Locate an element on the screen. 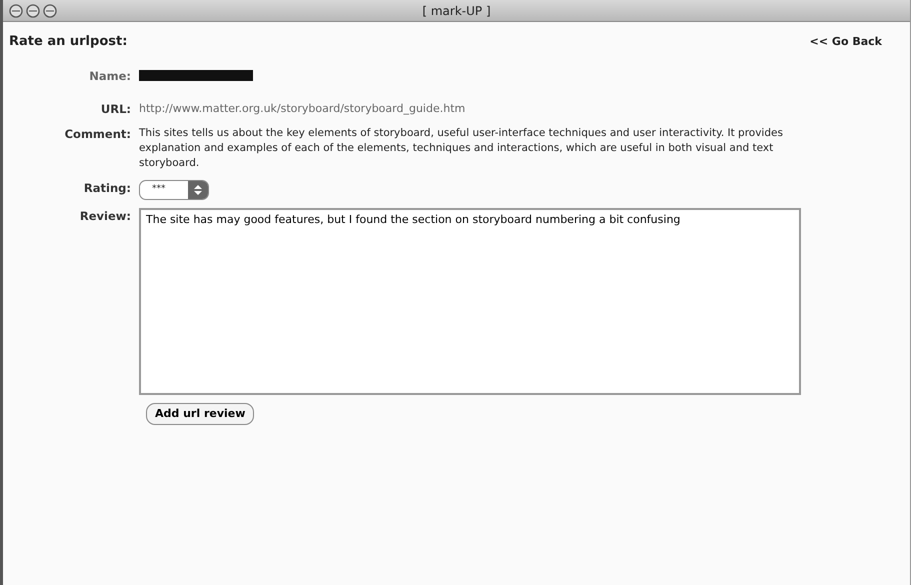  field-label: Name: is located at coordinates (110, 76).